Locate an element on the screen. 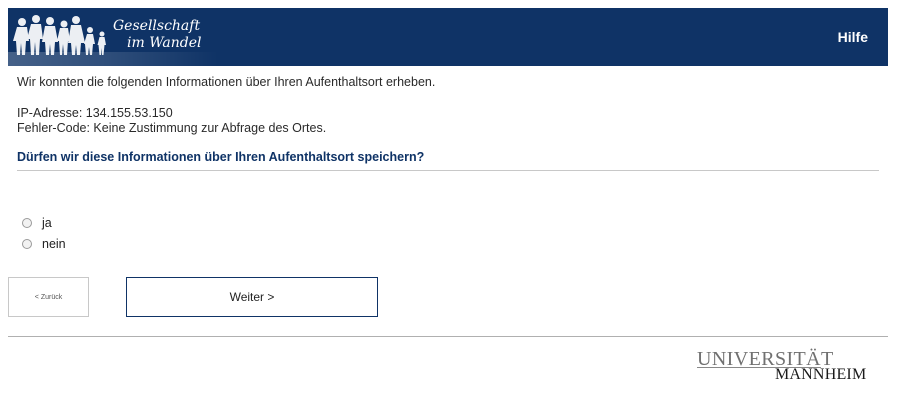  question-divider is located at coordinates (448, 170).